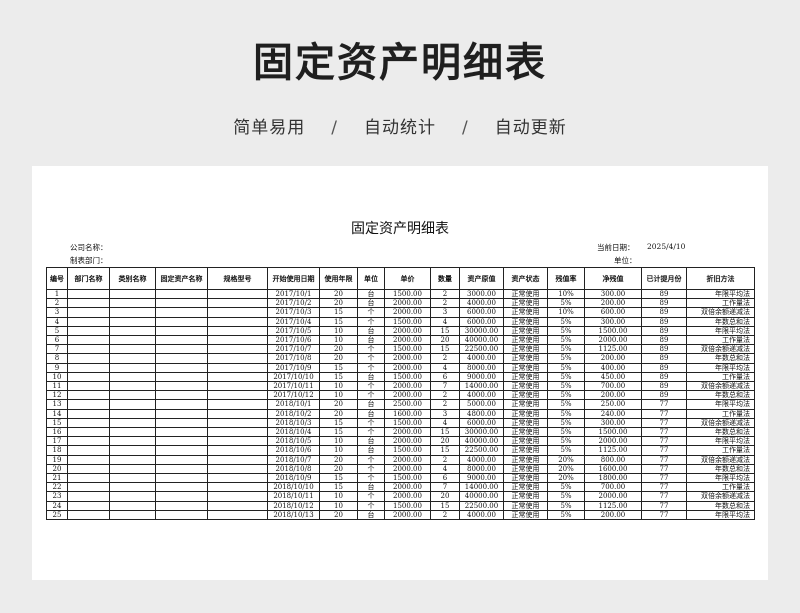 This screenshot has height=613, width=800. What do you see at coordinates (445, 423) in the screenshot?
I see `table-cell: 4` at bounding box center [445, 423].